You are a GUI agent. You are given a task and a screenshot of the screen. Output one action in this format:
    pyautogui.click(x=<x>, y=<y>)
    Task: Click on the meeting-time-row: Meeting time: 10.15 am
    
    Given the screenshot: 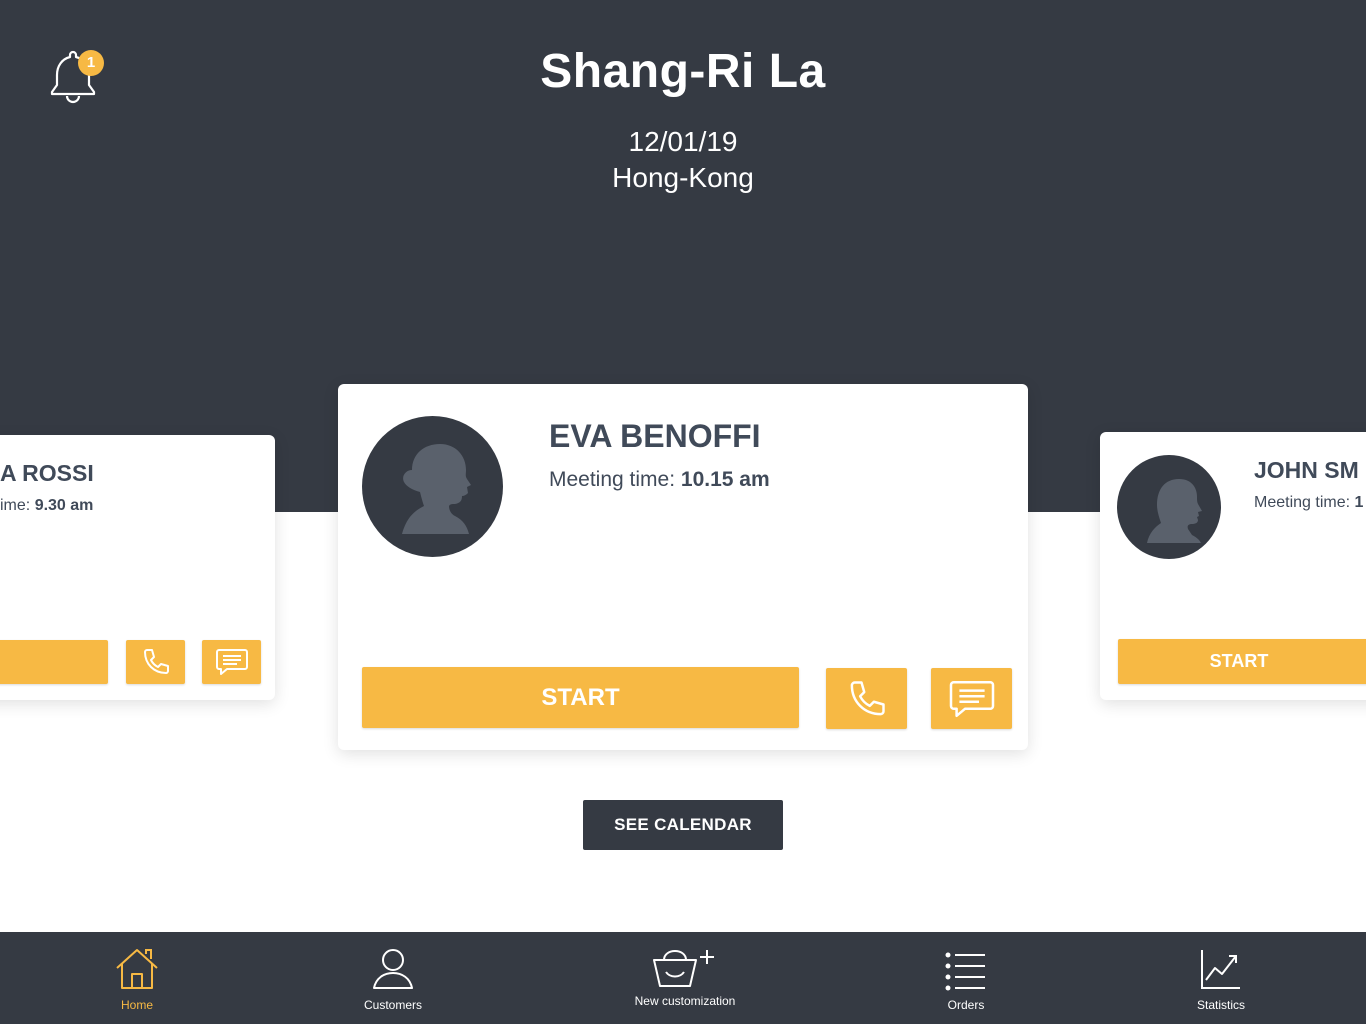 What is the action you would take?
    pyautogui.click(x=659, y=480)
    